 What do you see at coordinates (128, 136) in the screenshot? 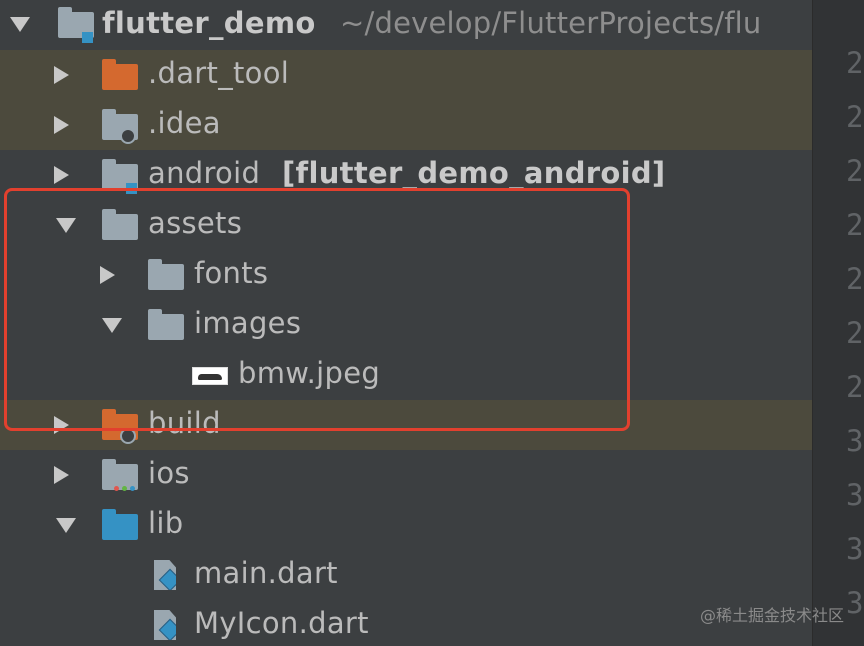
I see `gear-badge-icon` at bounding box center [128, 136].